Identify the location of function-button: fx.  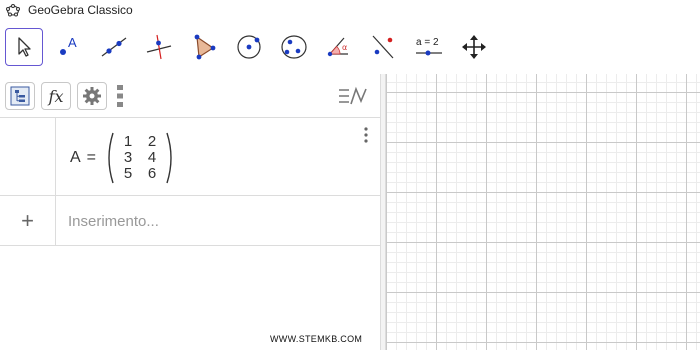
(56, 96).